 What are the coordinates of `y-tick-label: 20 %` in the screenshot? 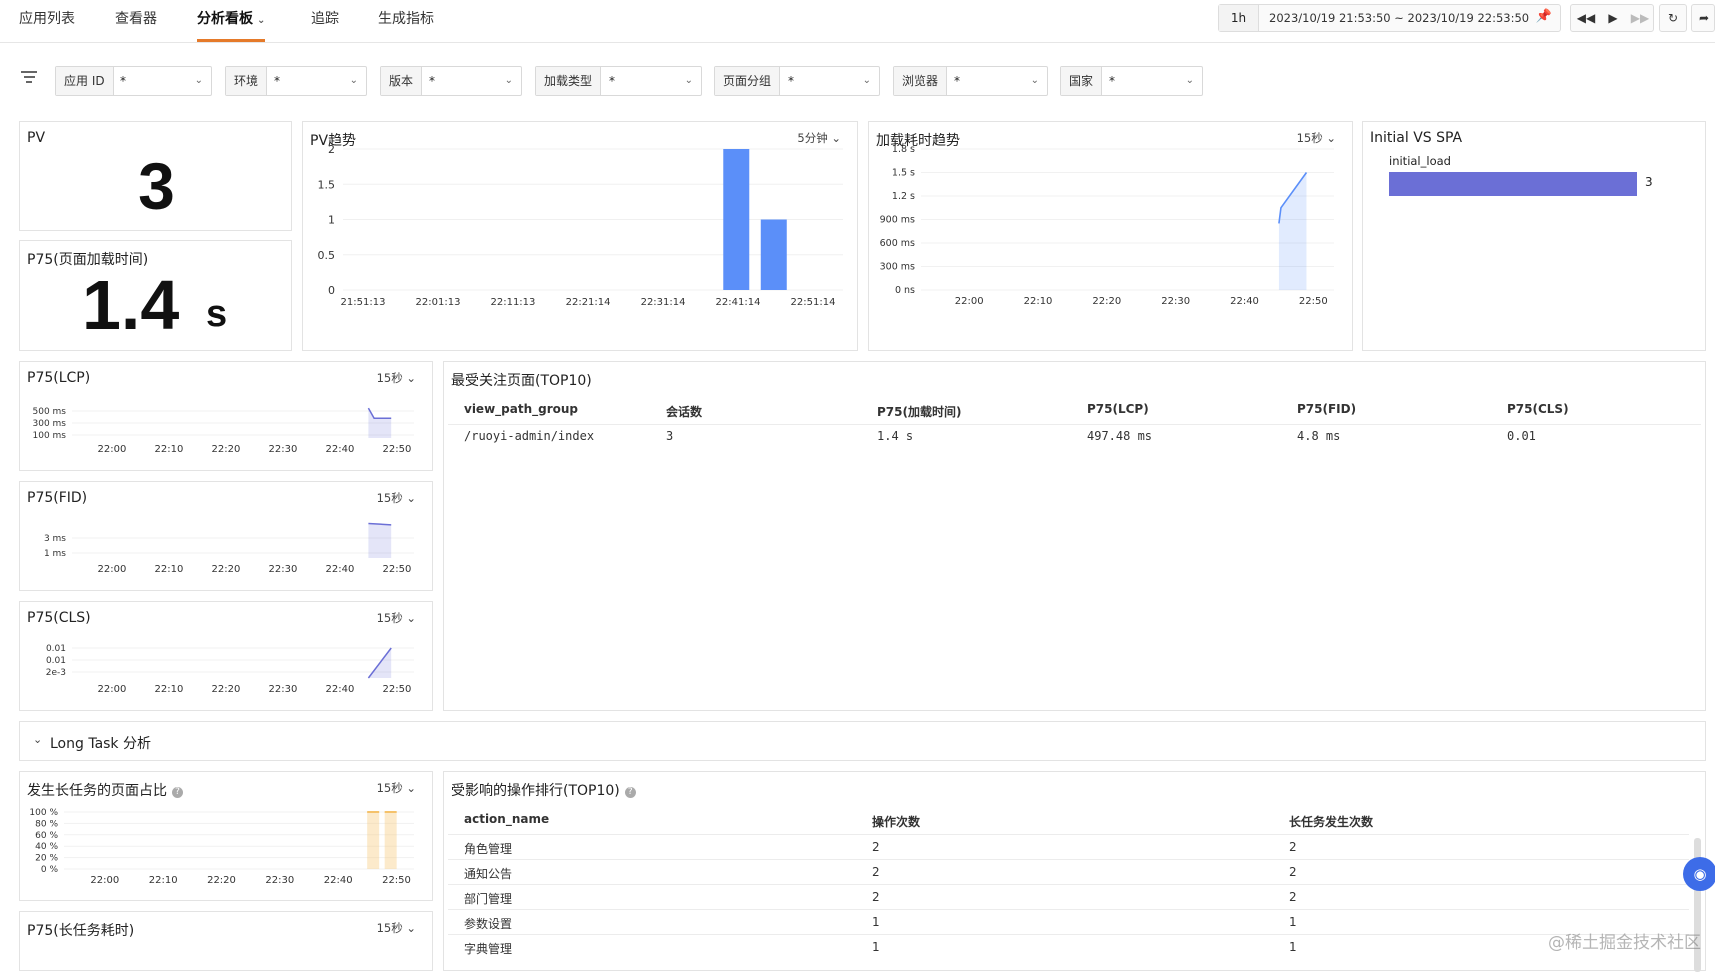 It's located at (46, 859).